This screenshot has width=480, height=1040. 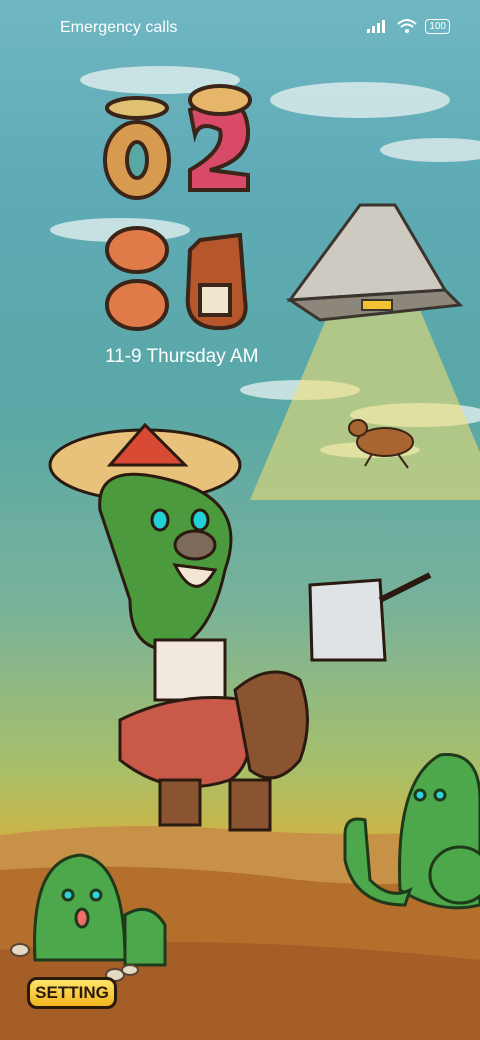 What do you see at coordinates (182, 356) in the screenshot?
I see `date-text: 11-9 Thursday AM` at bounding box center [182, 356].